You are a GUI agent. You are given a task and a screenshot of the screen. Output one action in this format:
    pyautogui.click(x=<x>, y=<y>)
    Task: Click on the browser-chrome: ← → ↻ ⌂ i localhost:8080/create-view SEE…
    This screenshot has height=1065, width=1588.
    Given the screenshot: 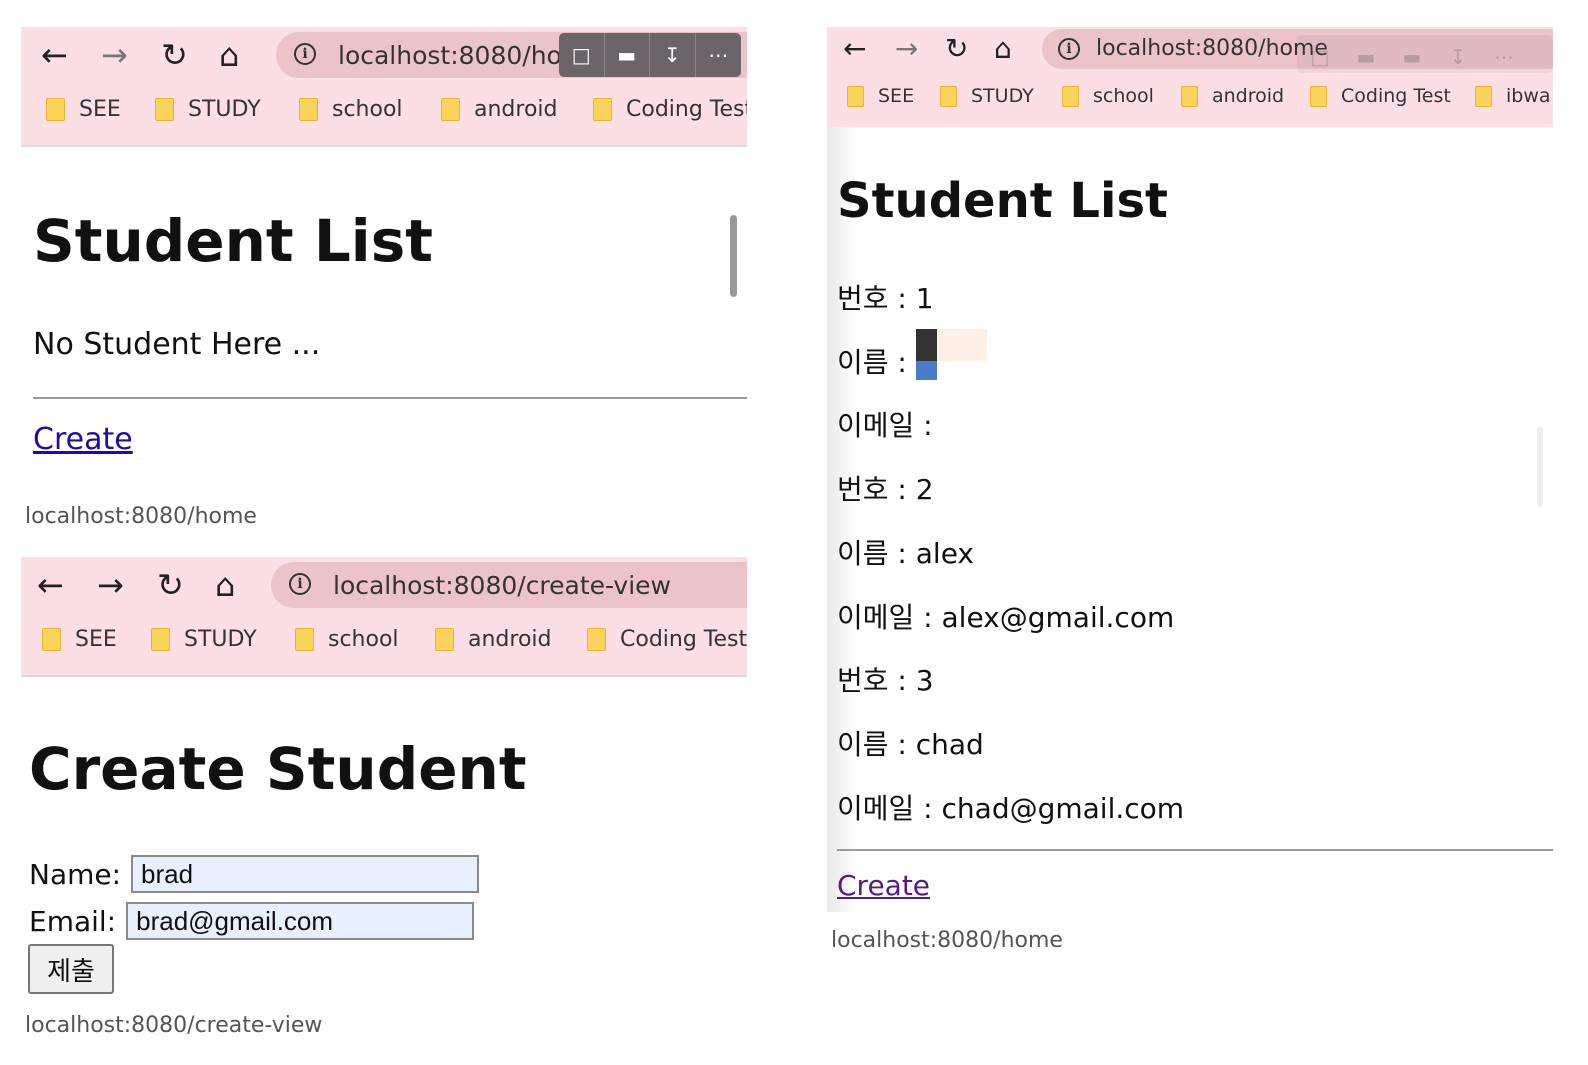 What is the action you would take?
    pyautogui.click(x=384, y=617)
    